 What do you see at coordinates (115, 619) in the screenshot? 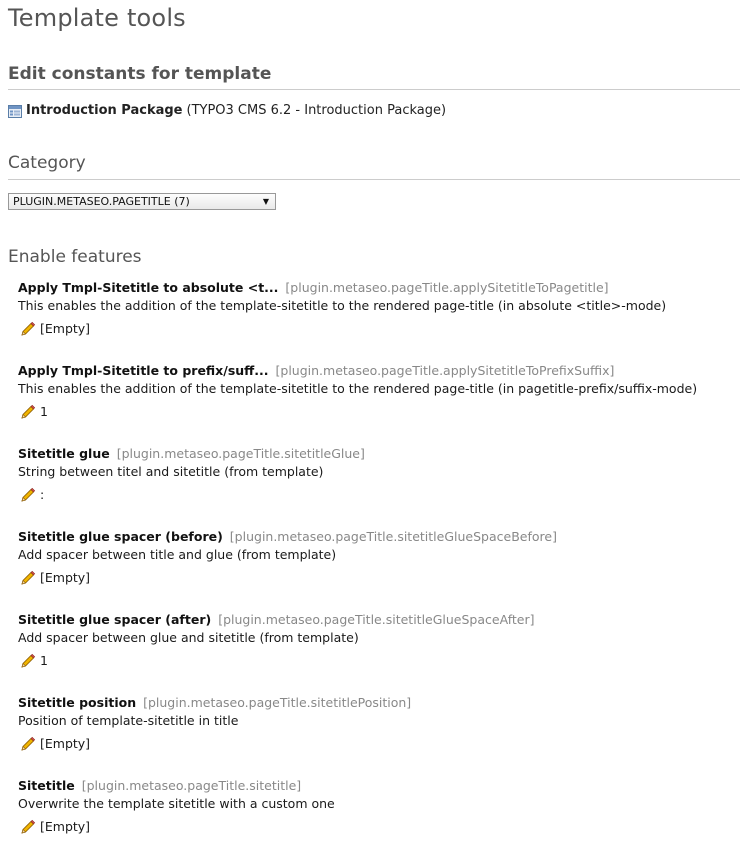
I see `setting-label: Sitetitle glue spacer (after)` at bounding box center [115, 619].